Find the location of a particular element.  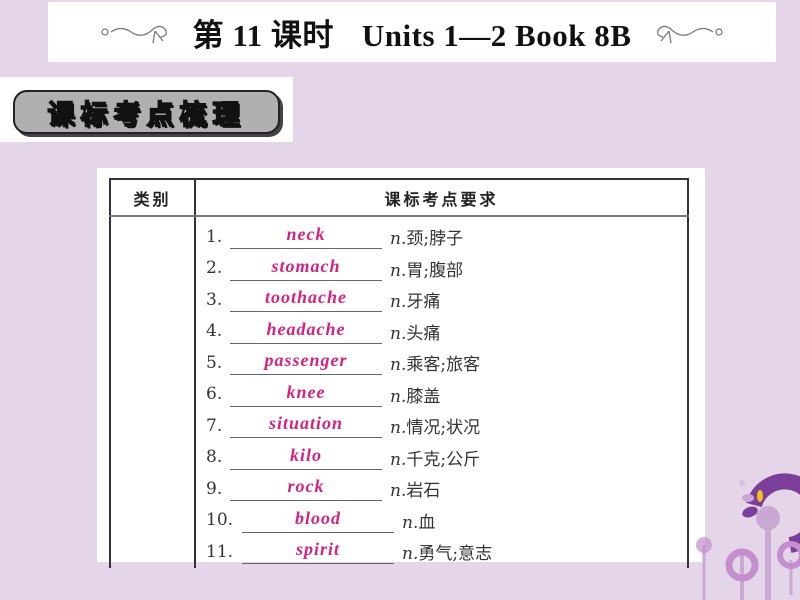

answer-blank: knee is located at coordinates (306, 394).